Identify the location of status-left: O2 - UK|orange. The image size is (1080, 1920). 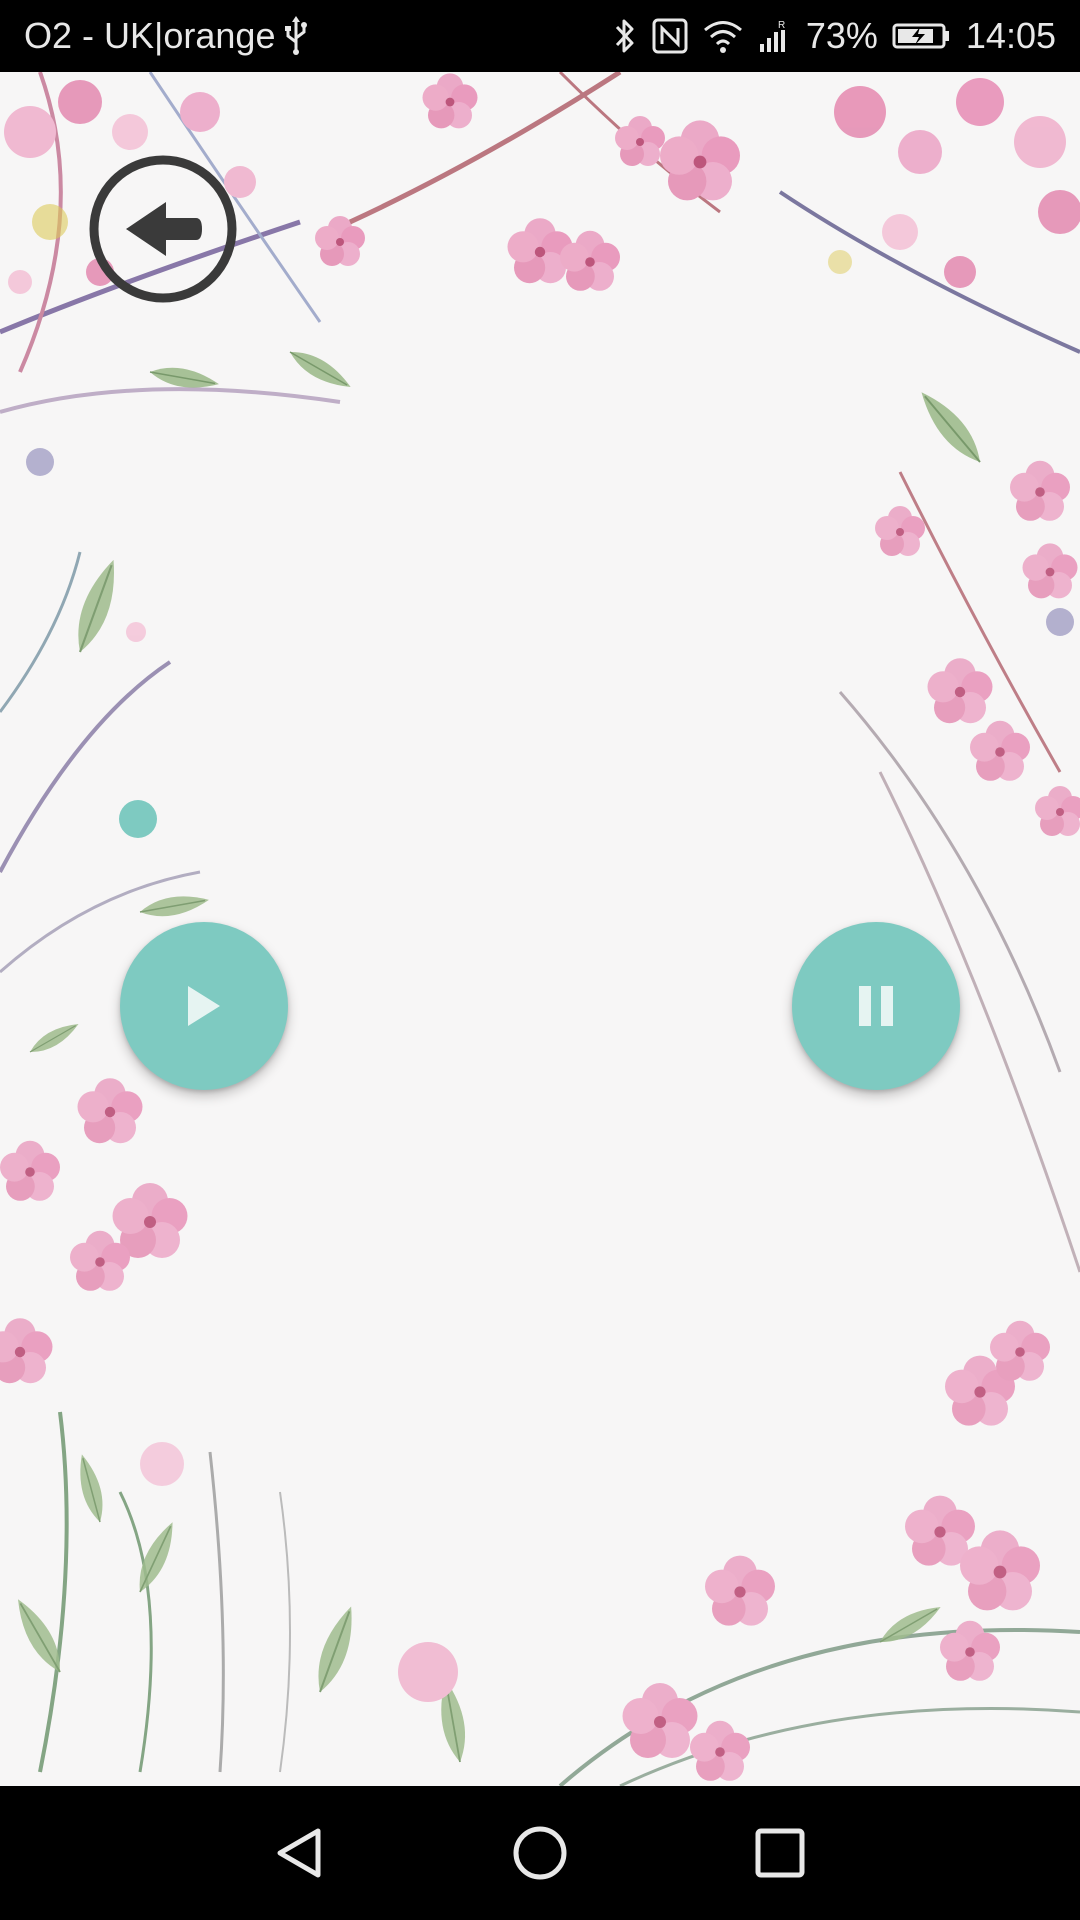
(166, 36).